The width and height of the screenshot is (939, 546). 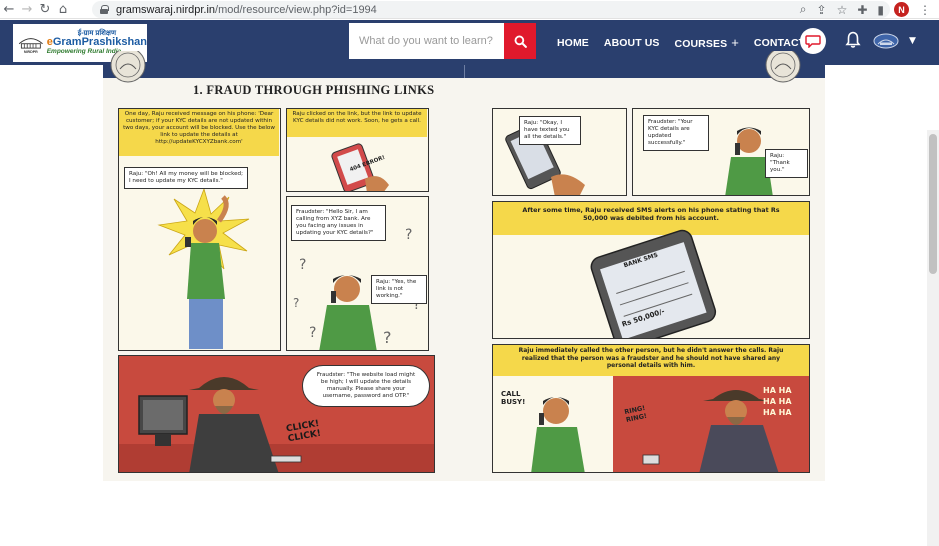 What do you see at coordinates (31, 52) in the screenshot?
I see `emblem-label: NIRDPR` at bounding box center [31, 52].